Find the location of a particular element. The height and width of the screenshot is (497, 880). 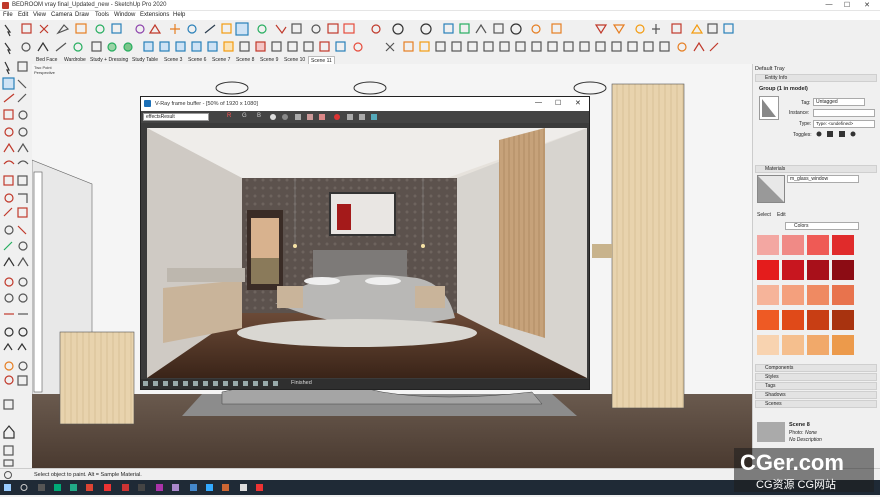

vfb-tool-icons is located at coordinates (327, 117).